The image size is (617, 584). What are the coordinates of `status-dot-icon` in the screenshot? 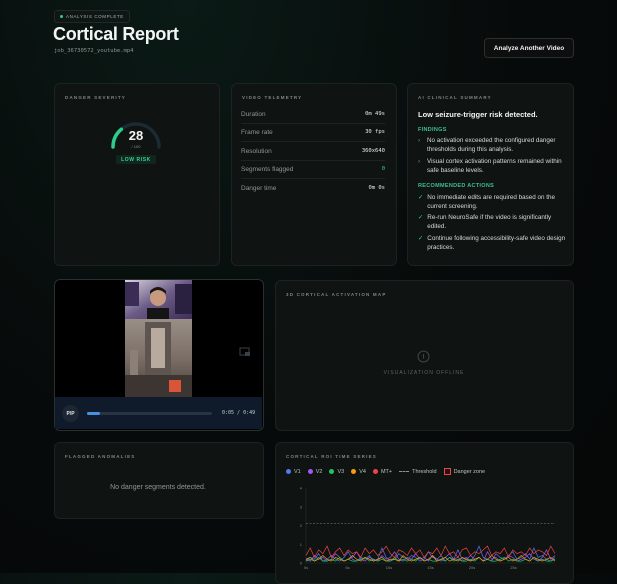 It's located at (61, 16).